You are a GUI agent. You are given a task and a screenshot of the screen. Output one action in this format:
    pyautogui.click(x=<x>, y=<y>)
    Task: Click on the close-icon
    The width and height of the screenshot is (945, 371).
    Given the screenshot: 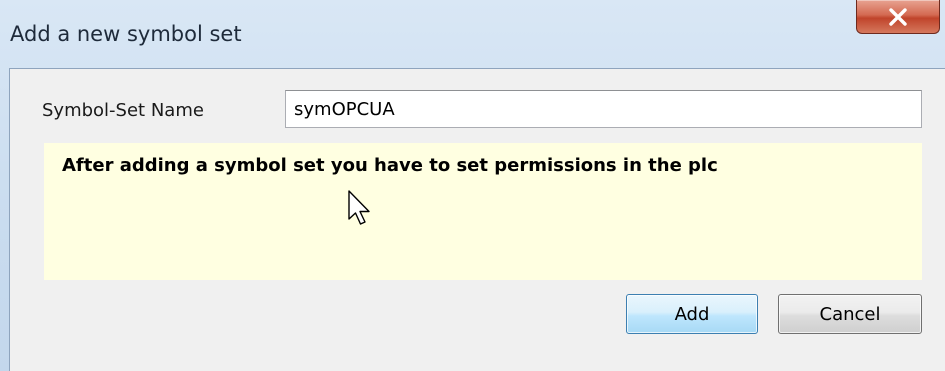 What is the action you would take?
    pyautogui.click(x=898, y=16)
    